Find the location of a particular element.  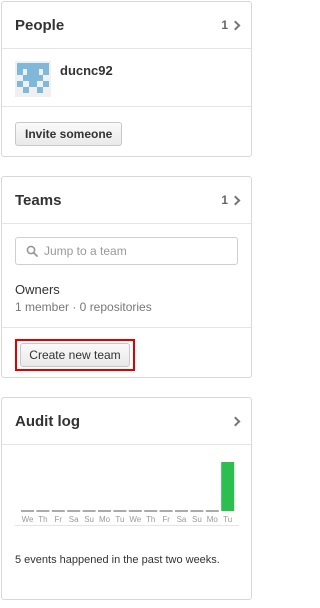

avatar is located at coordinates (33, 79).